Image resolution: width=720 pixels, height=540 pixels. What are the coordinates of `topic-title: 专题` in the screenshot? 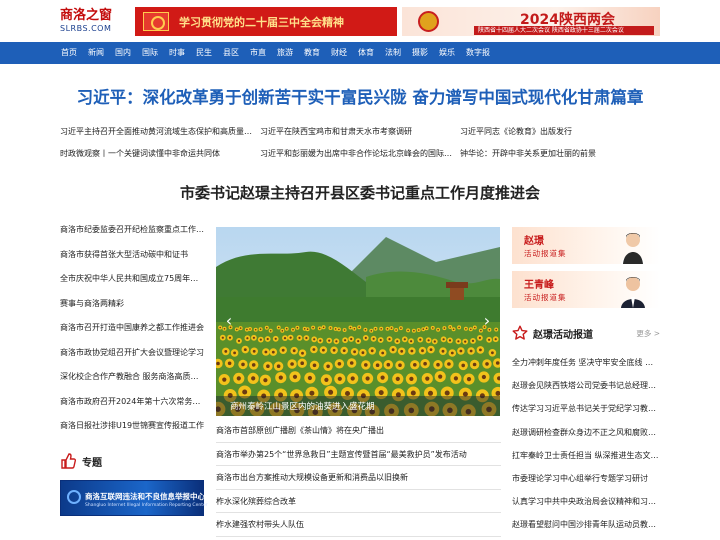 It's located at (92, 463).